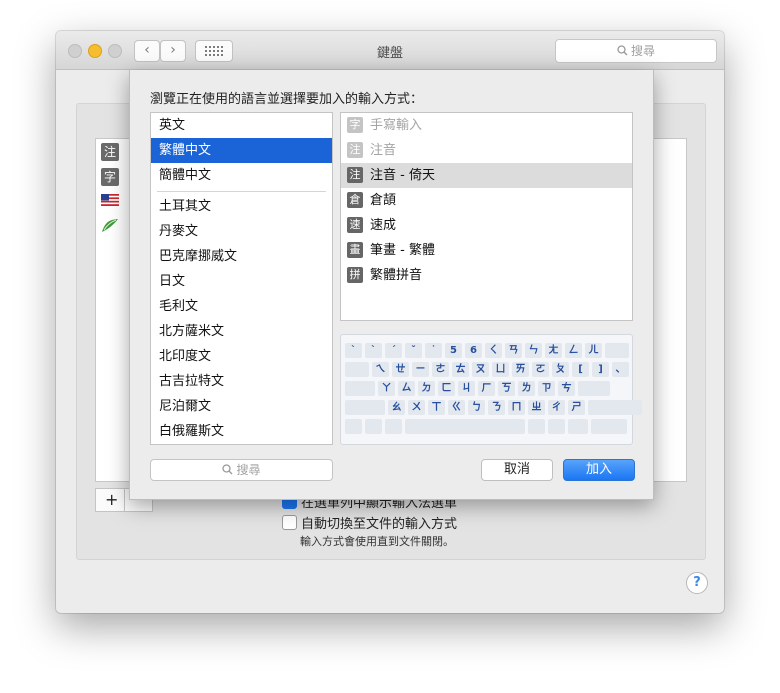 This screenshot has height=693, width=780. What do you see at coordinates (400, 369) in the screenshot?
I see `keyboard-key: ㄝ` at bounding box center [400, 369].